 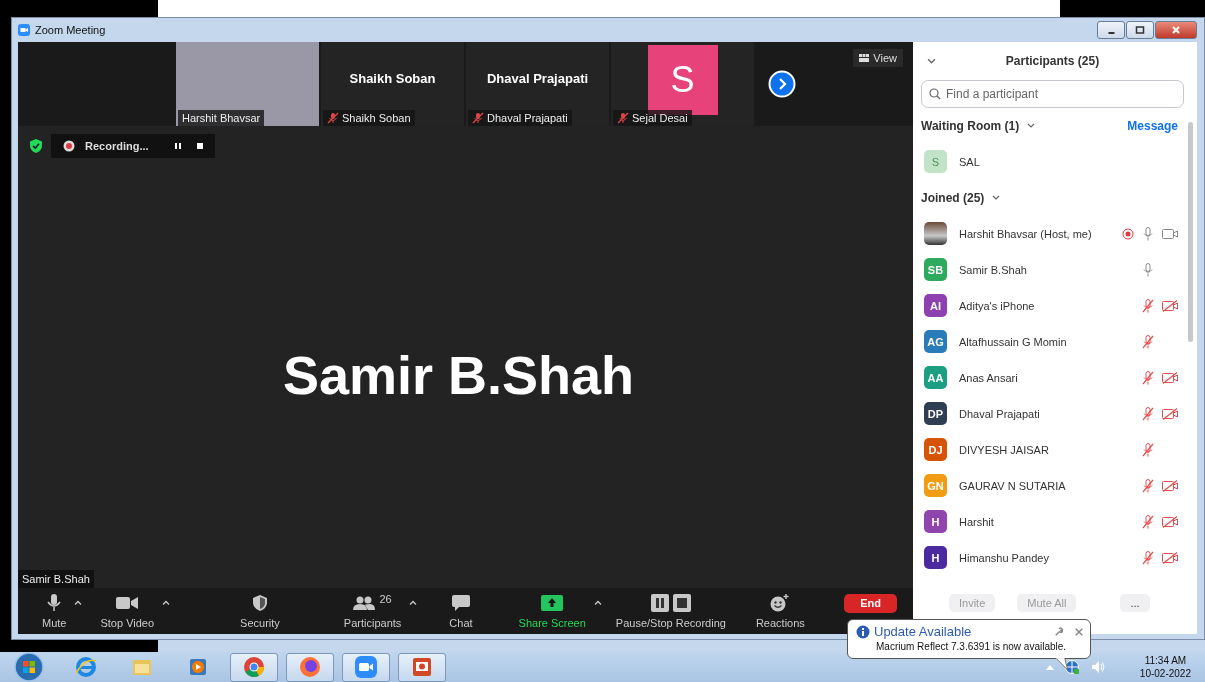 What do you see at coordinates (935, 342) in the screenshot?
I see `avatar: AG` at bounding box center [935, 342].